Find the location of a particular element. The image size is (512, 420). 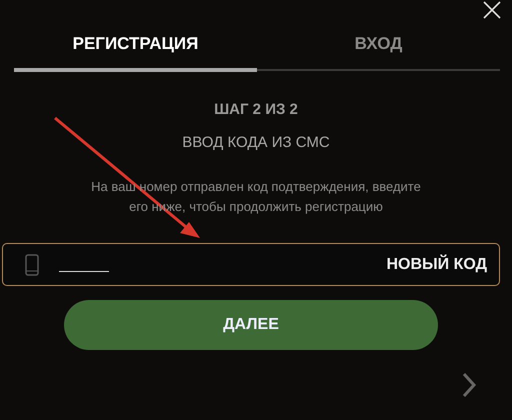

tab: РЕГИСТРАЦИЯ is located at coordinates (135, 44).